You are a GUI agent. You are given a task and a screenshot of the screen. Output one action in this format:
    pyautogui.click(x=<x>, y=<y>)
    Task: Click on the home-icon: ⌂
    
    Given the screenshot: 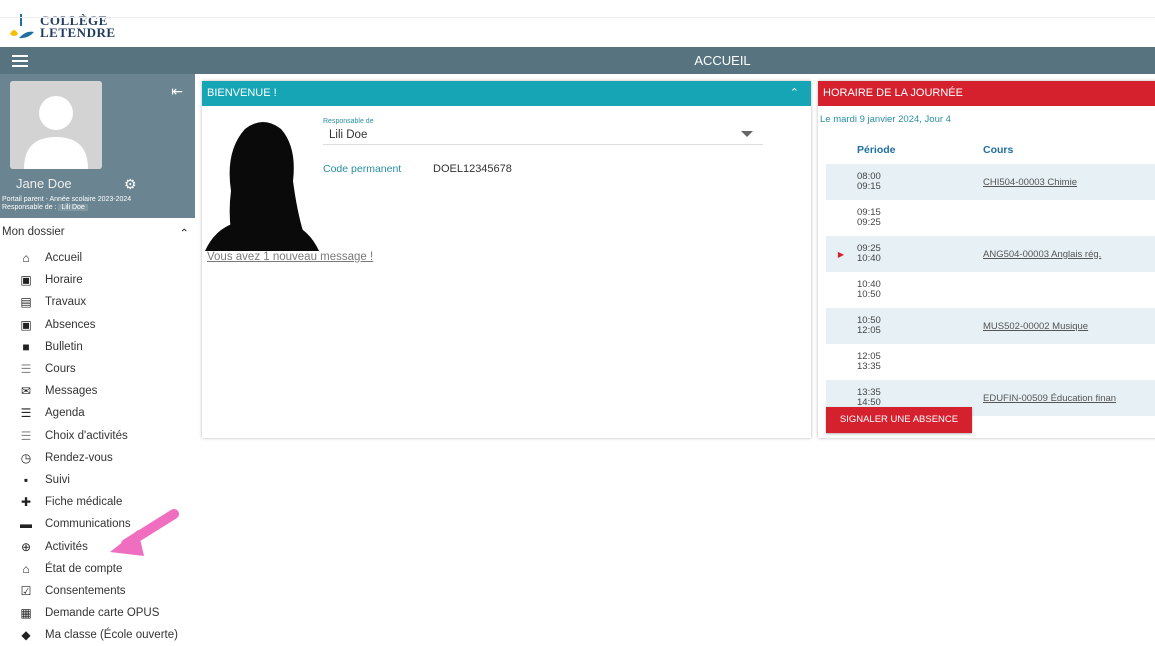 What is the action you would take?
    pyautogui.click(x=26, y=258)
    